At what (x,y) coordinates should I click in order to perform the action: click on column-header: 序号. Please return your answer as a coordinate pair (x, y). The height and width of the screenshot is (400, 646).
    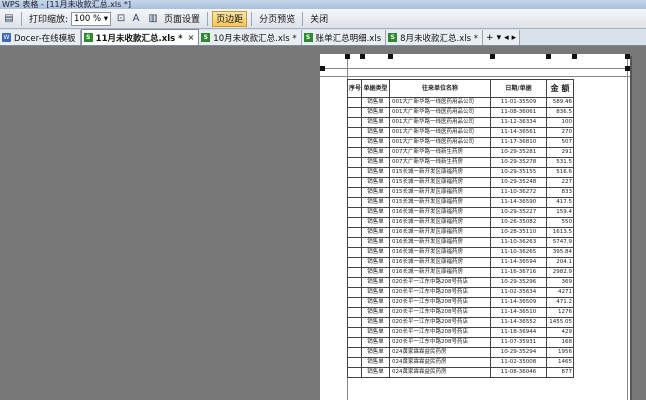
    Looking at the image, I should click on (354, 88).